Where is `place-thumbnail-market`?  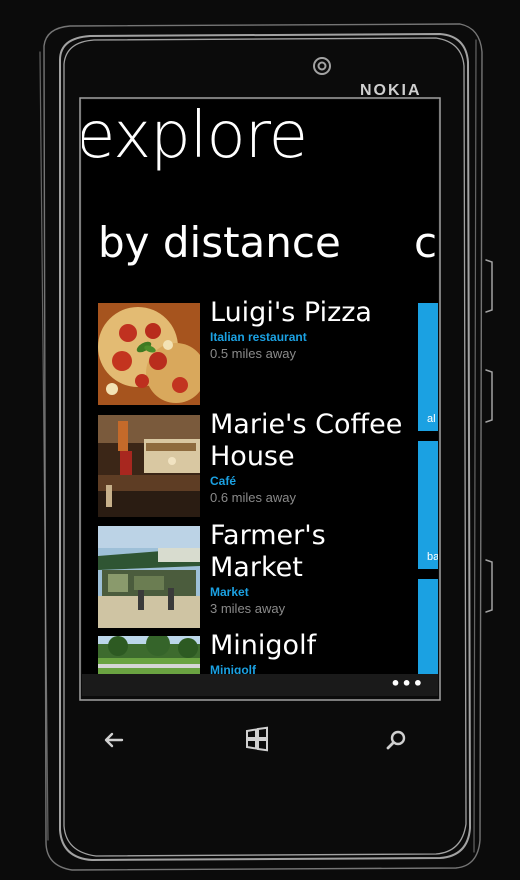 place-thumbnail-market is located at coordinates (149, 577).